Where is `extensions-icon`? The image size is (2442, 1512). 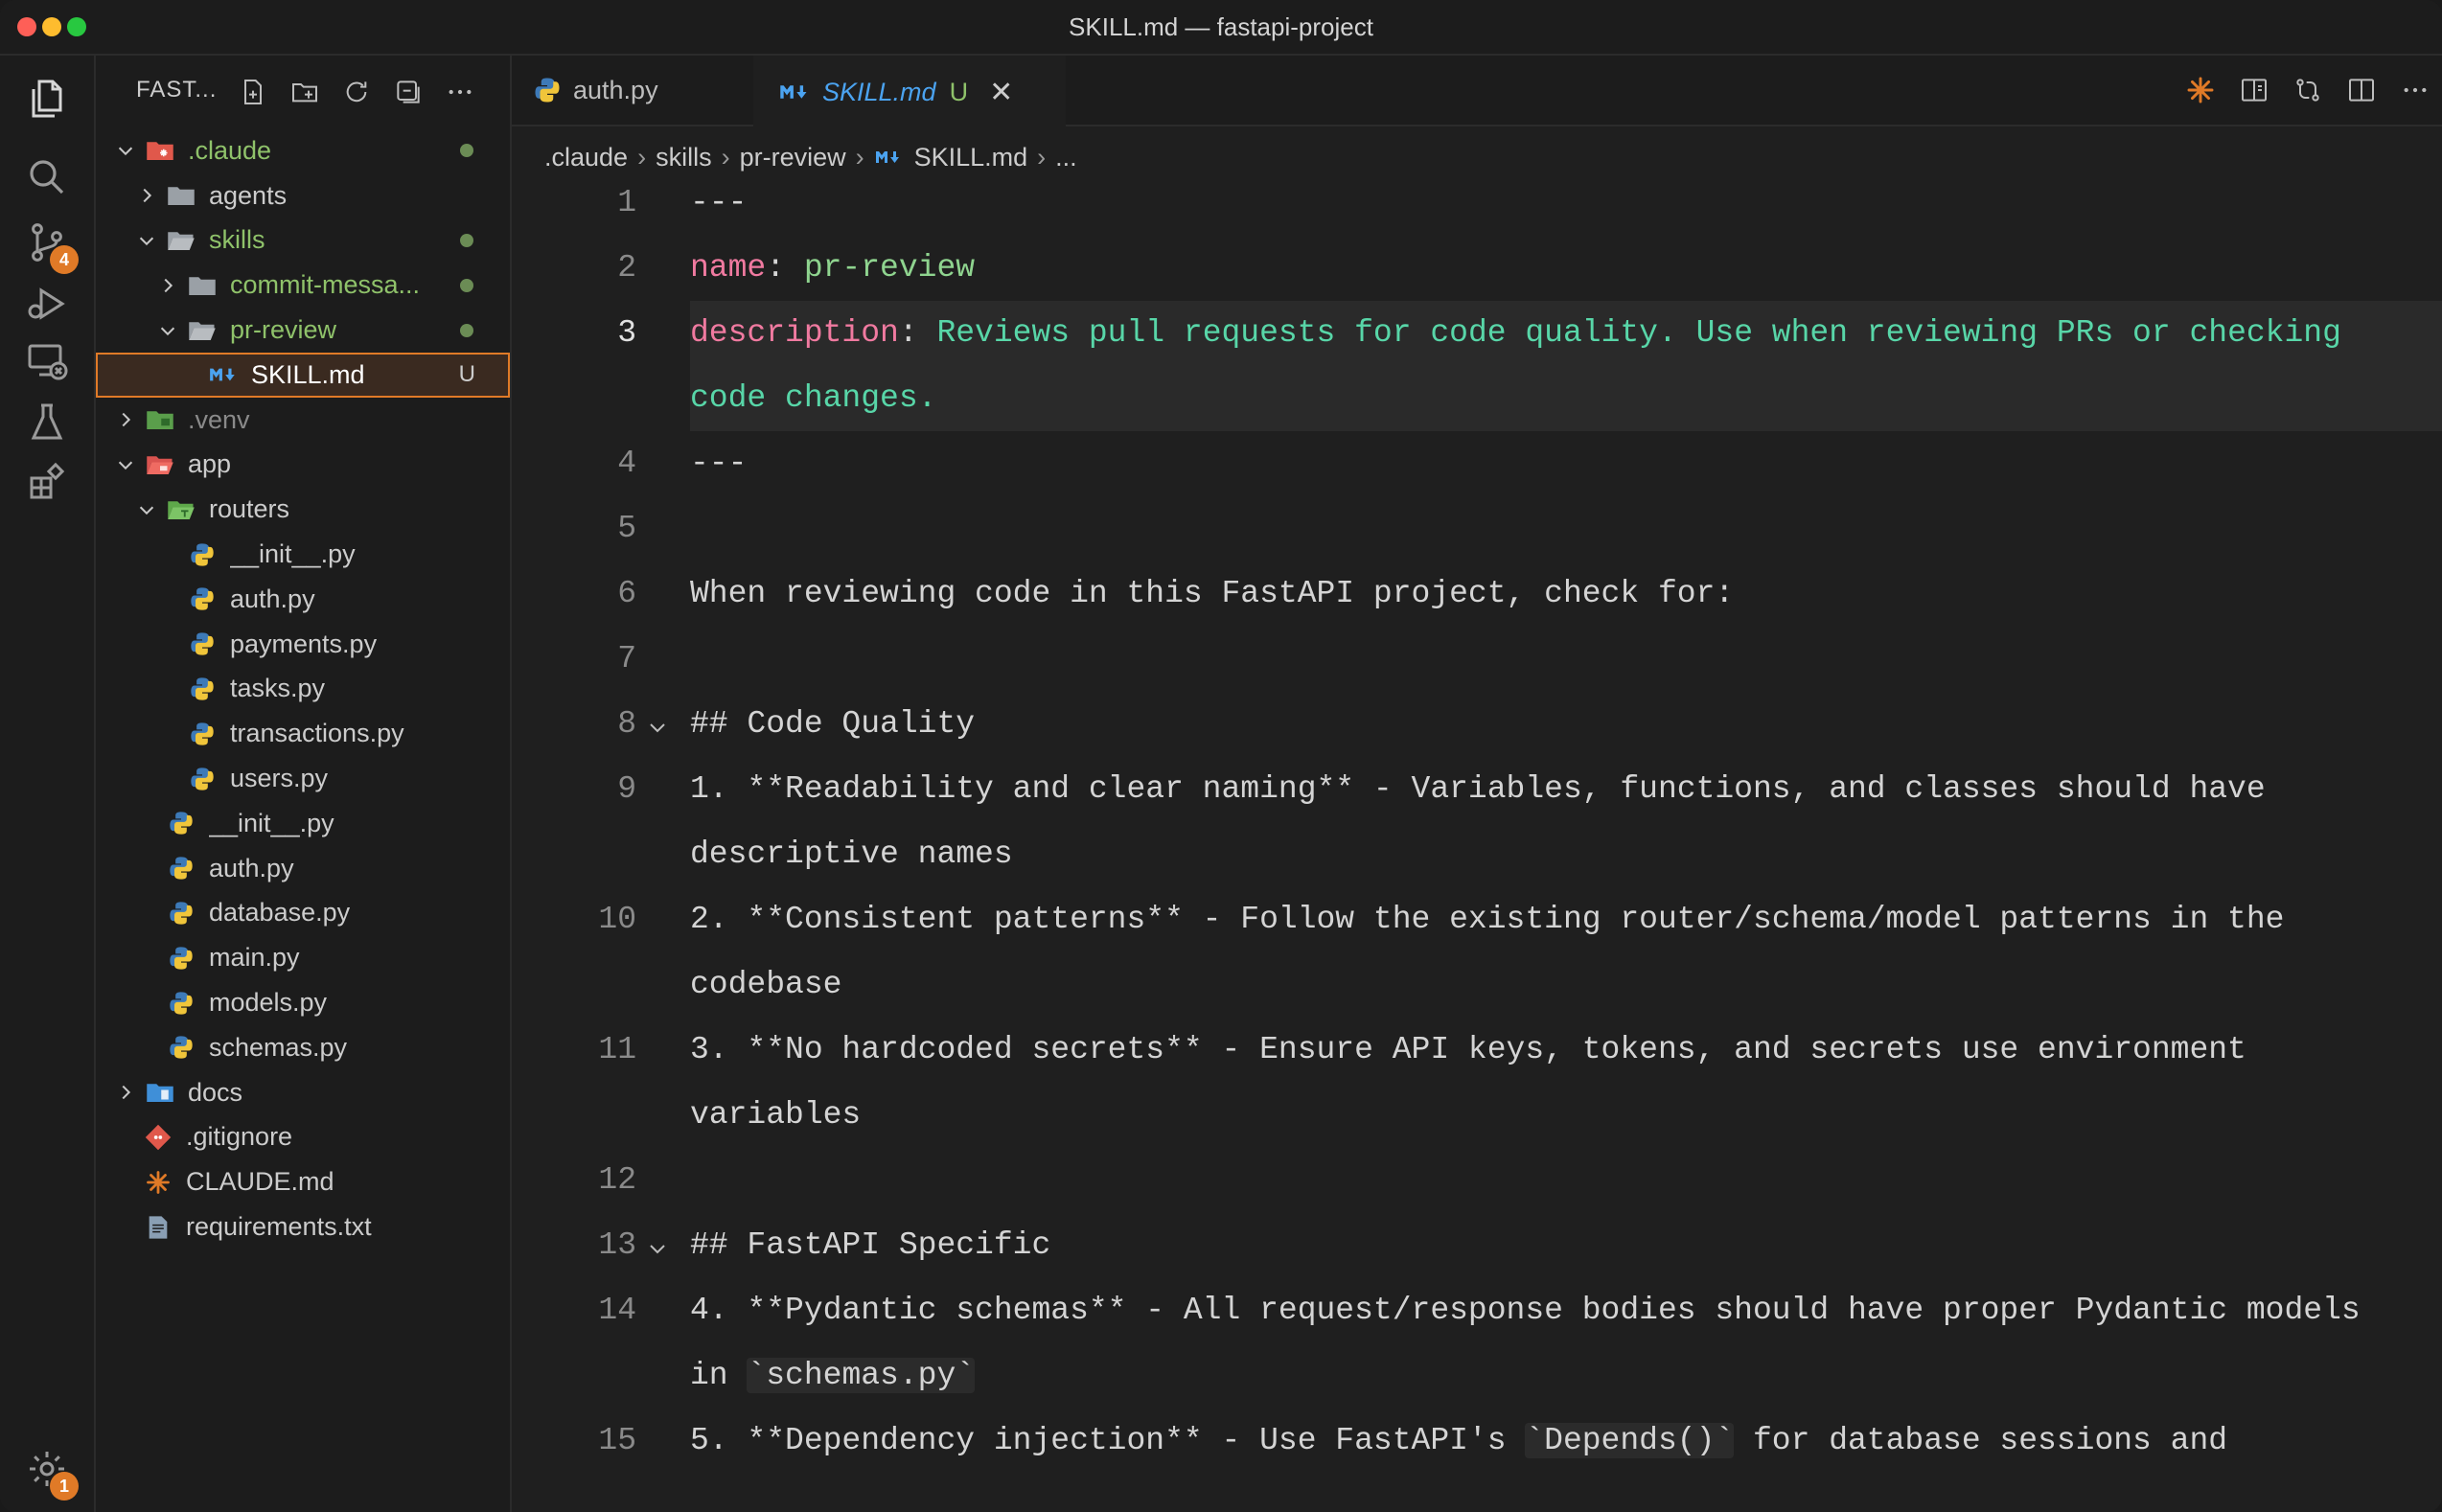 extensions-icon is located at coordinates (47, 482).